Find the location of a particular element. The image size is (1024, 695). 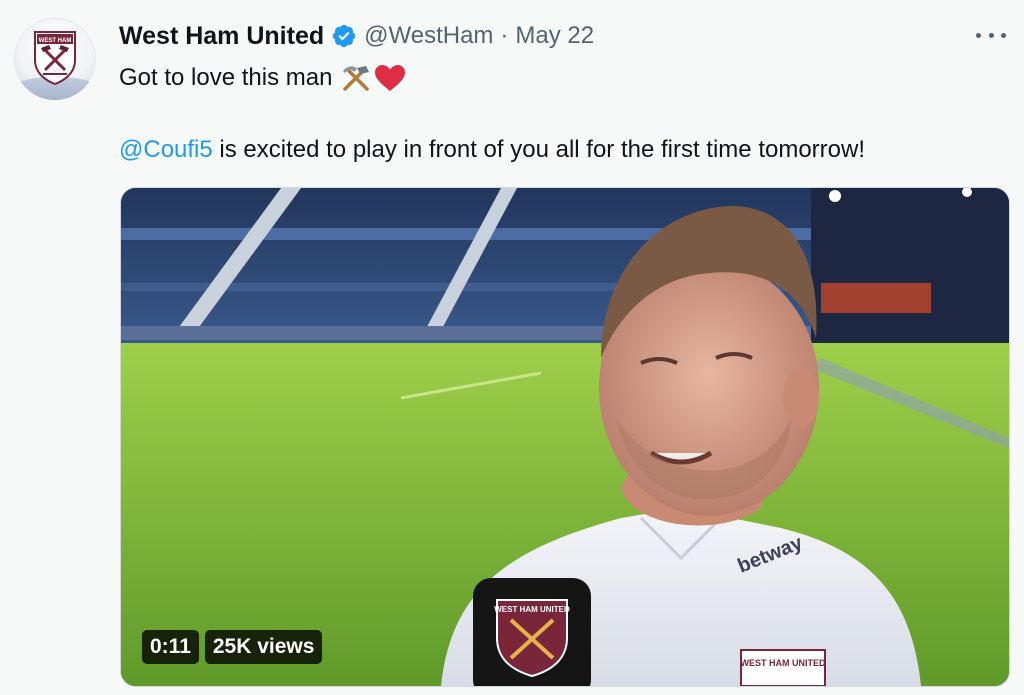

account-name: West Ham United is located at coordinates (221, 36).